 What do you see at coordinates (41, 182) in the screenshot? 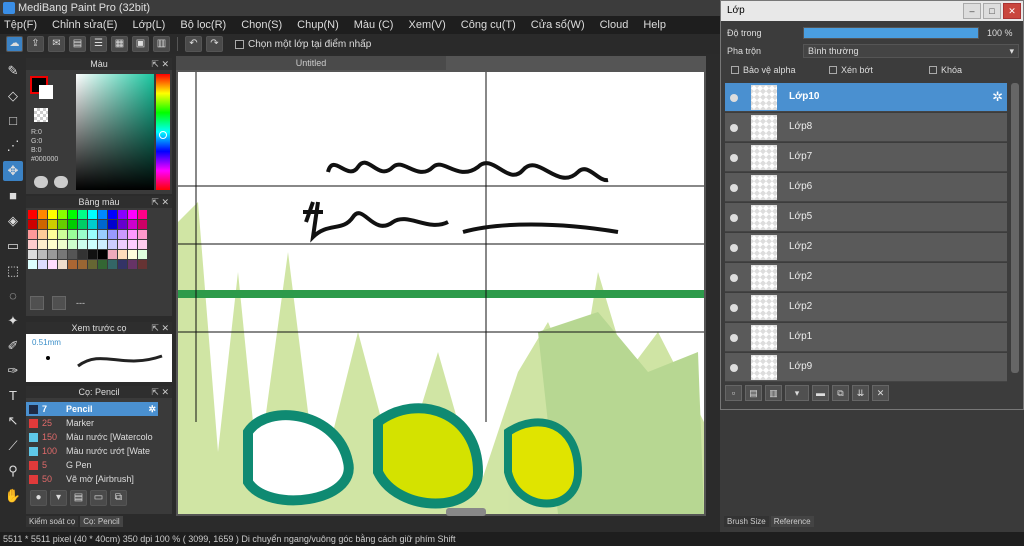
I see `palette-add-icon` at bounding box center [41, 182].